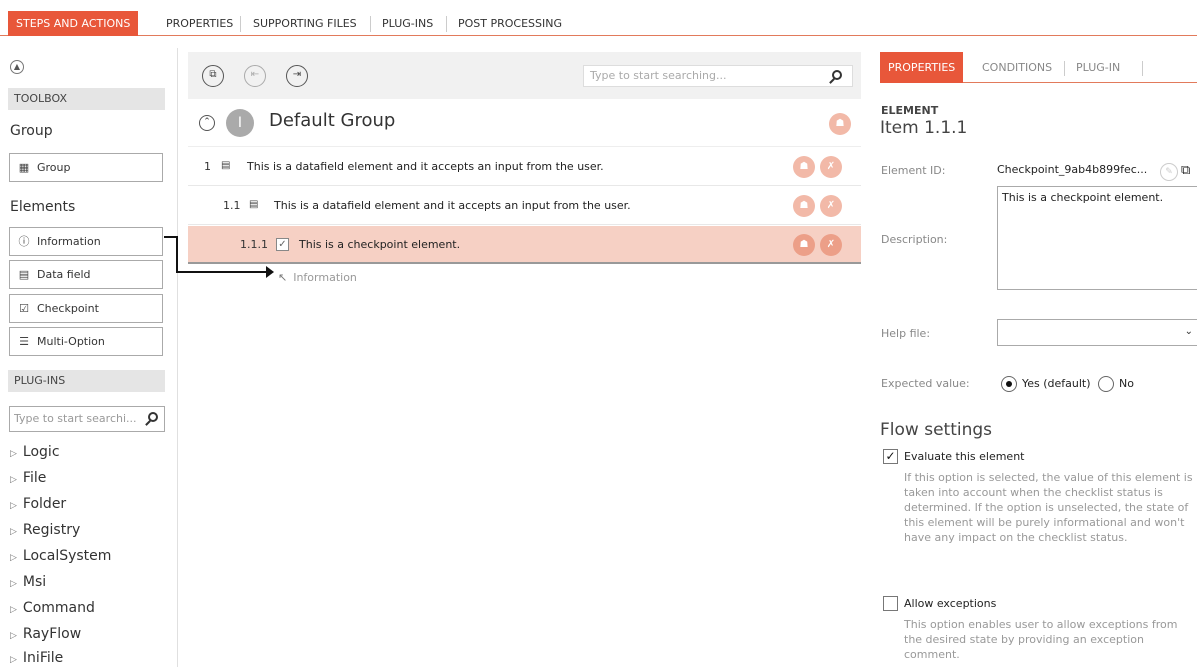 This screenshot has width=1197, height=667. What do you see at coordinates (41, 452) in the screenshot?
I see `plugin-label: Logic` at bounding box center [41, 452].